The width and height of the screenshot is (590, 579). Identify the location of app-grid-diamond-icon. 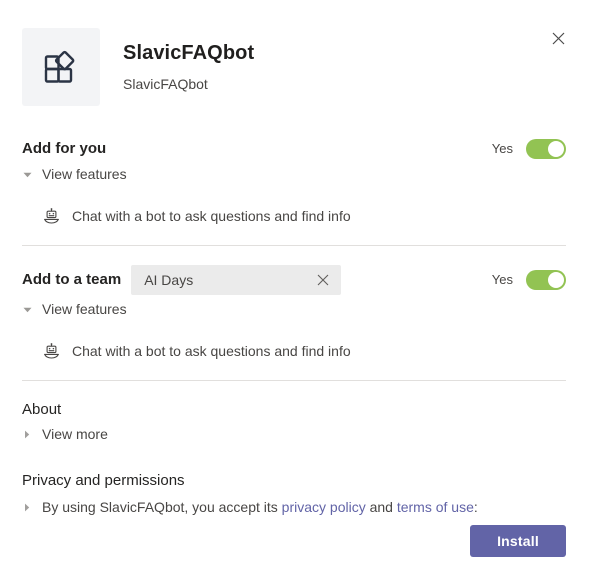
(61, 67).